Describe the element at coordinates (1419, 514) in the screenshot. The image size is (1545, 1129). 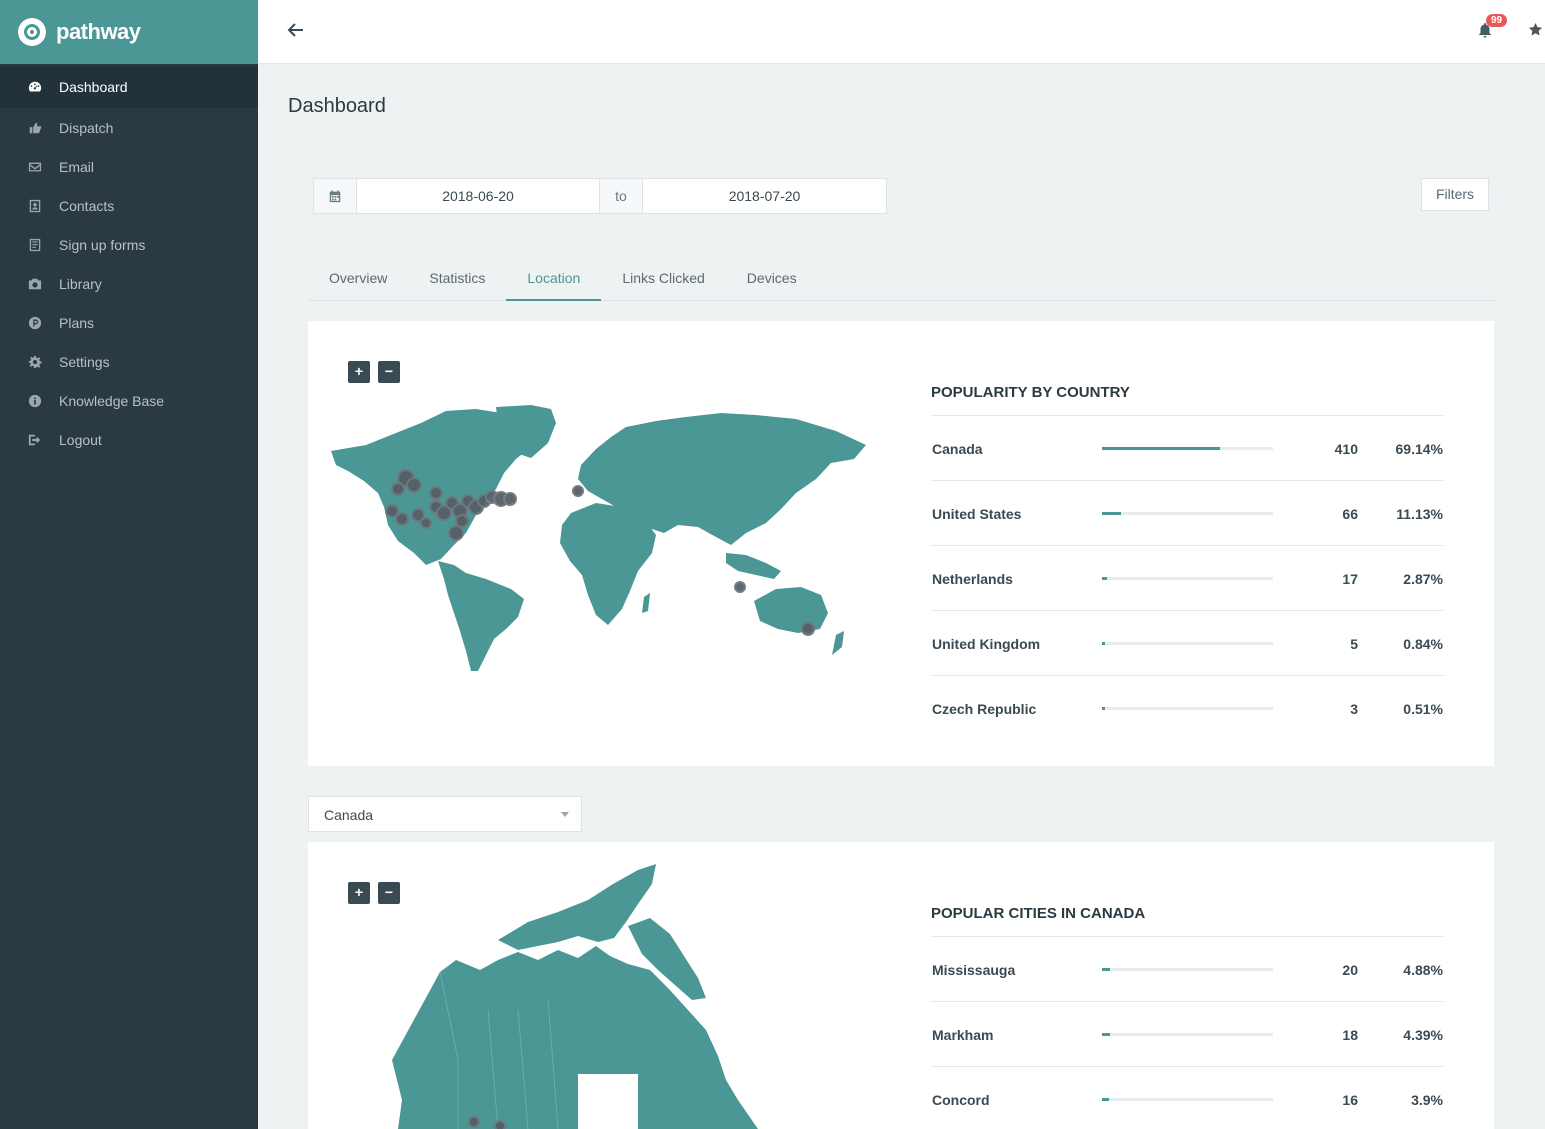
I see `country-percent: 11.13%` at that location.